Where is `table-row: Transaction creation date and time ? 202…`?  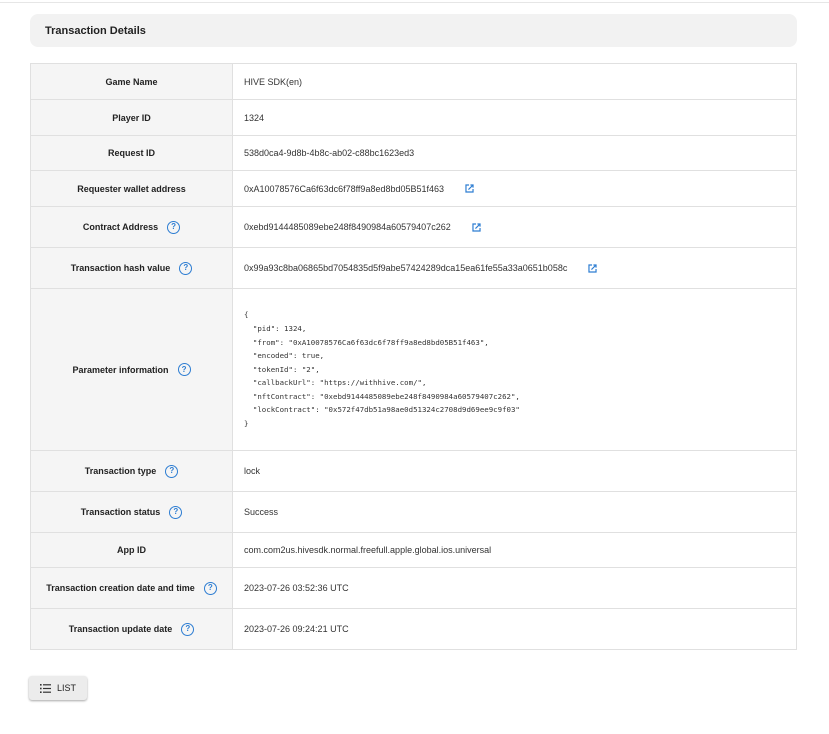 table-row: Transaction creation date and time ? 202… is located at coordinates (413, 588).